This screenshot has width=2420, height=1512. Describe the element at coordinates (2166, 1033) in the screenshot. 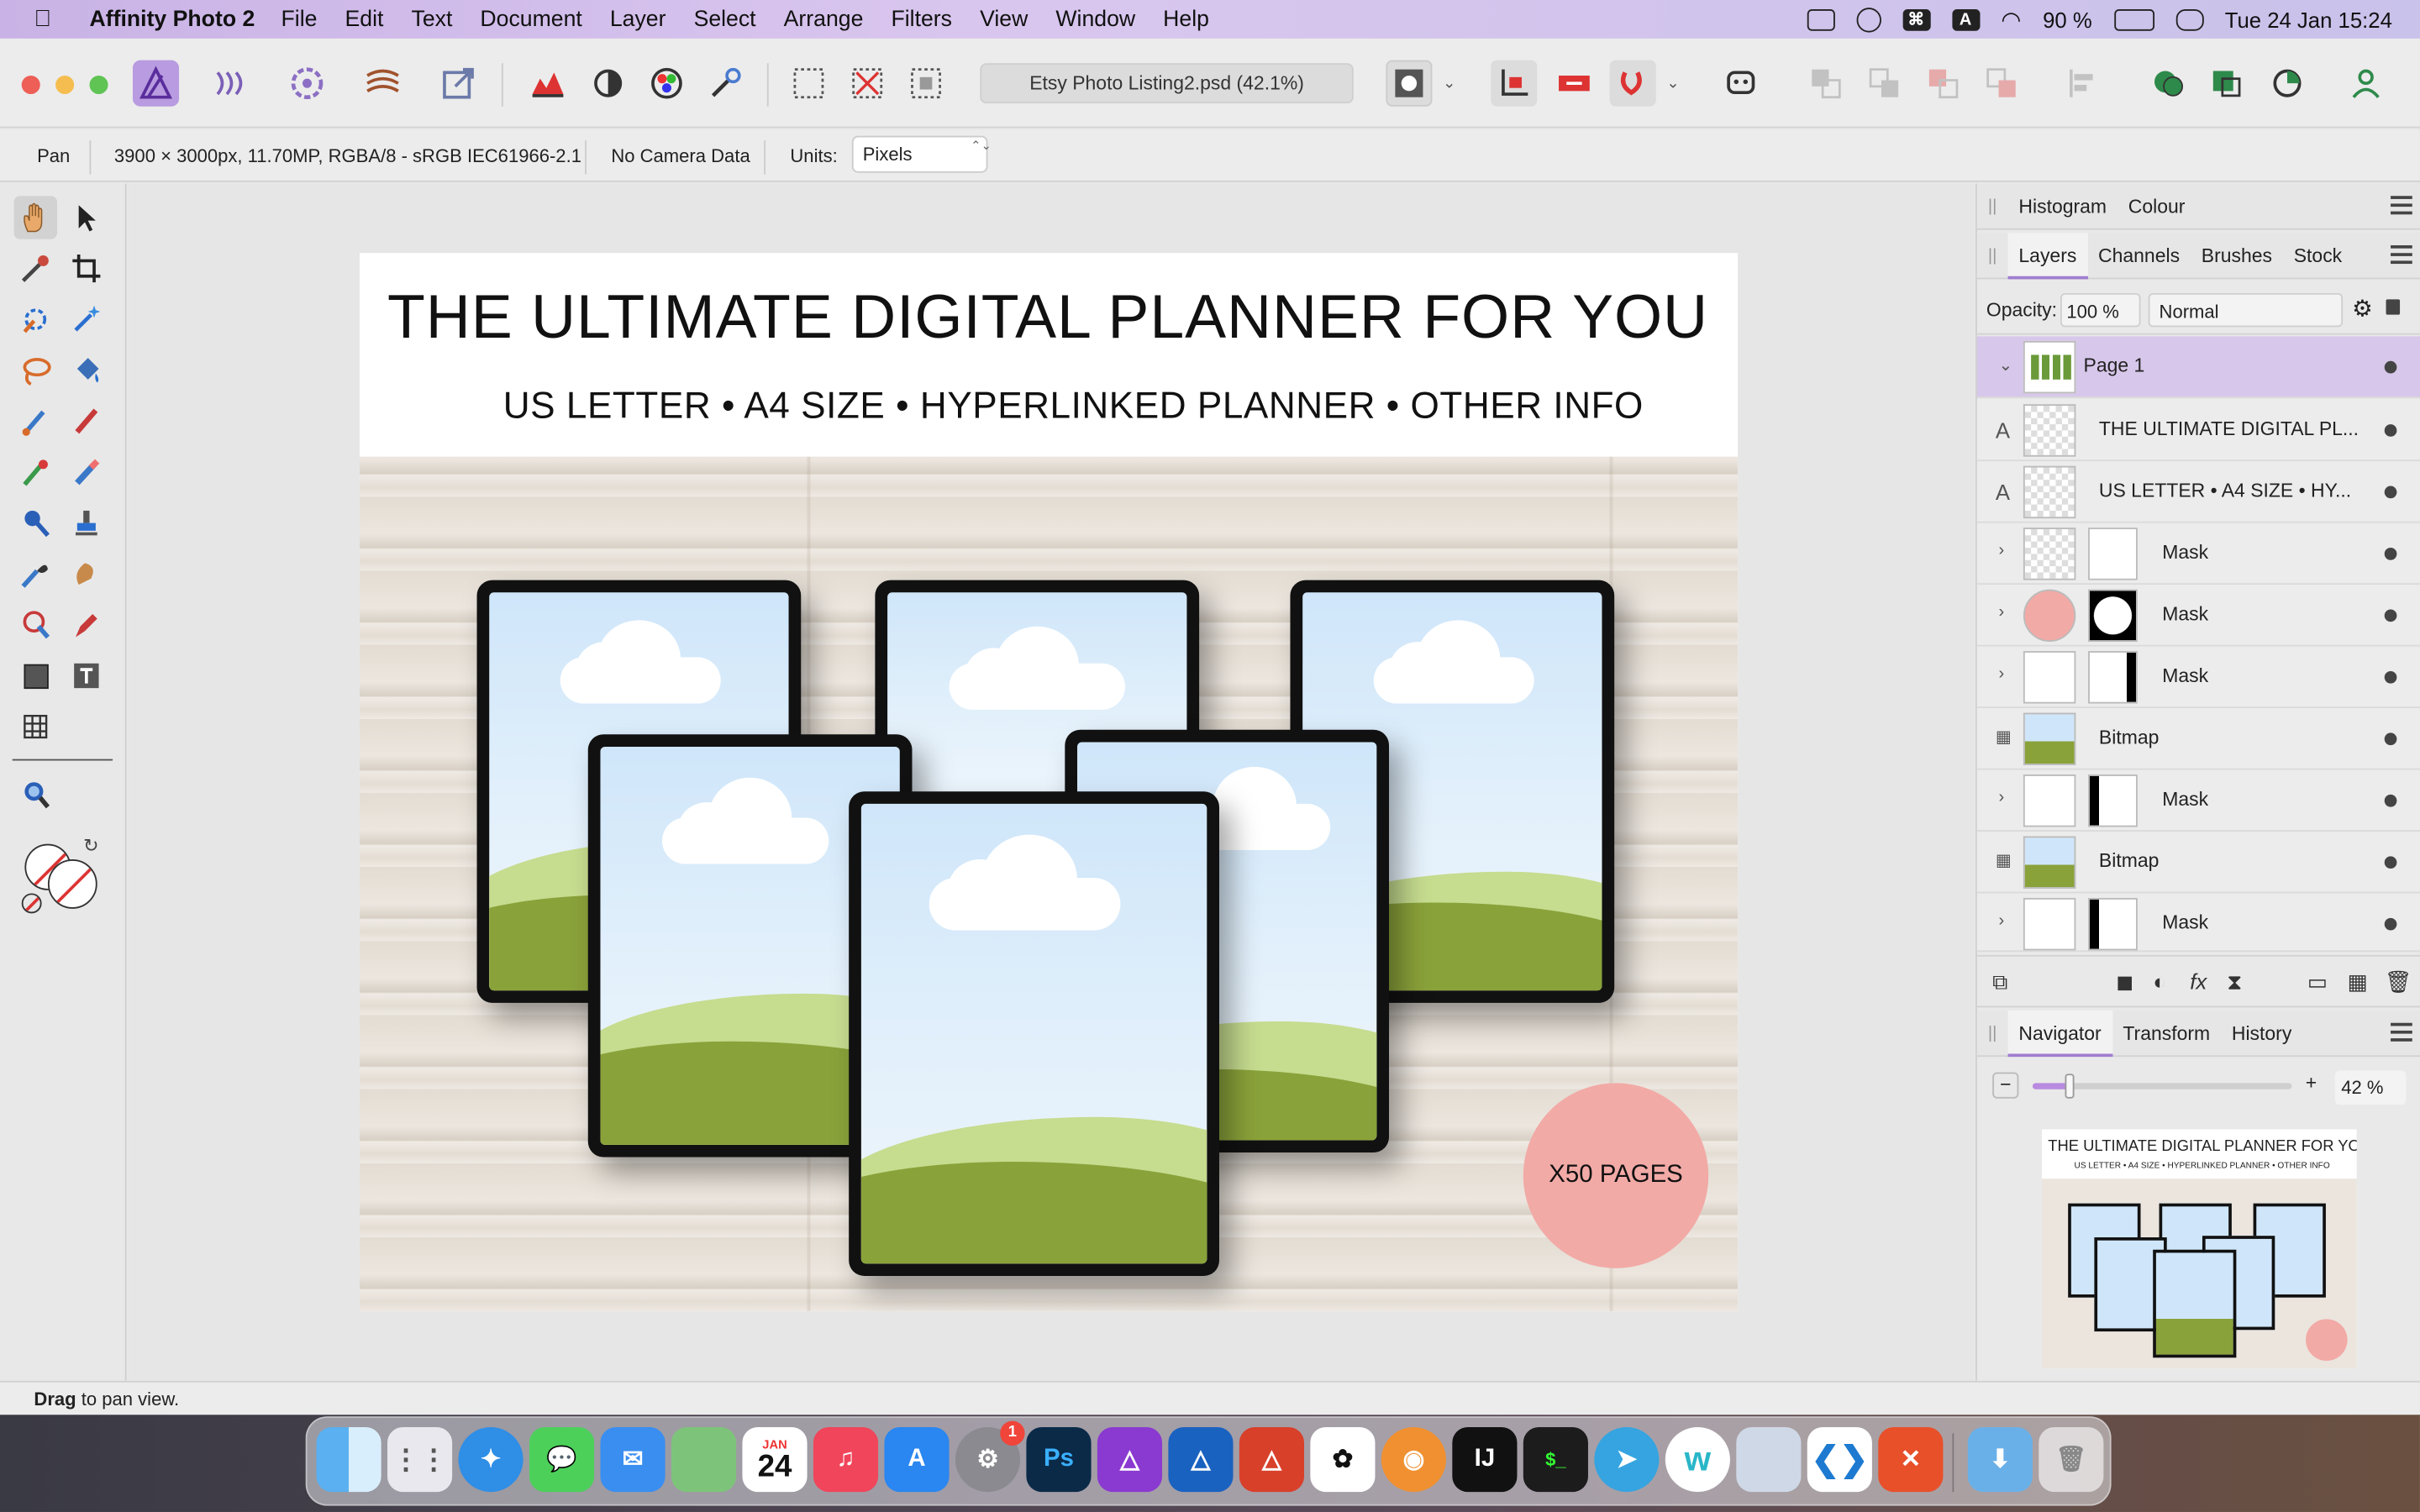

I see `tab-transform: Transform` at that location.